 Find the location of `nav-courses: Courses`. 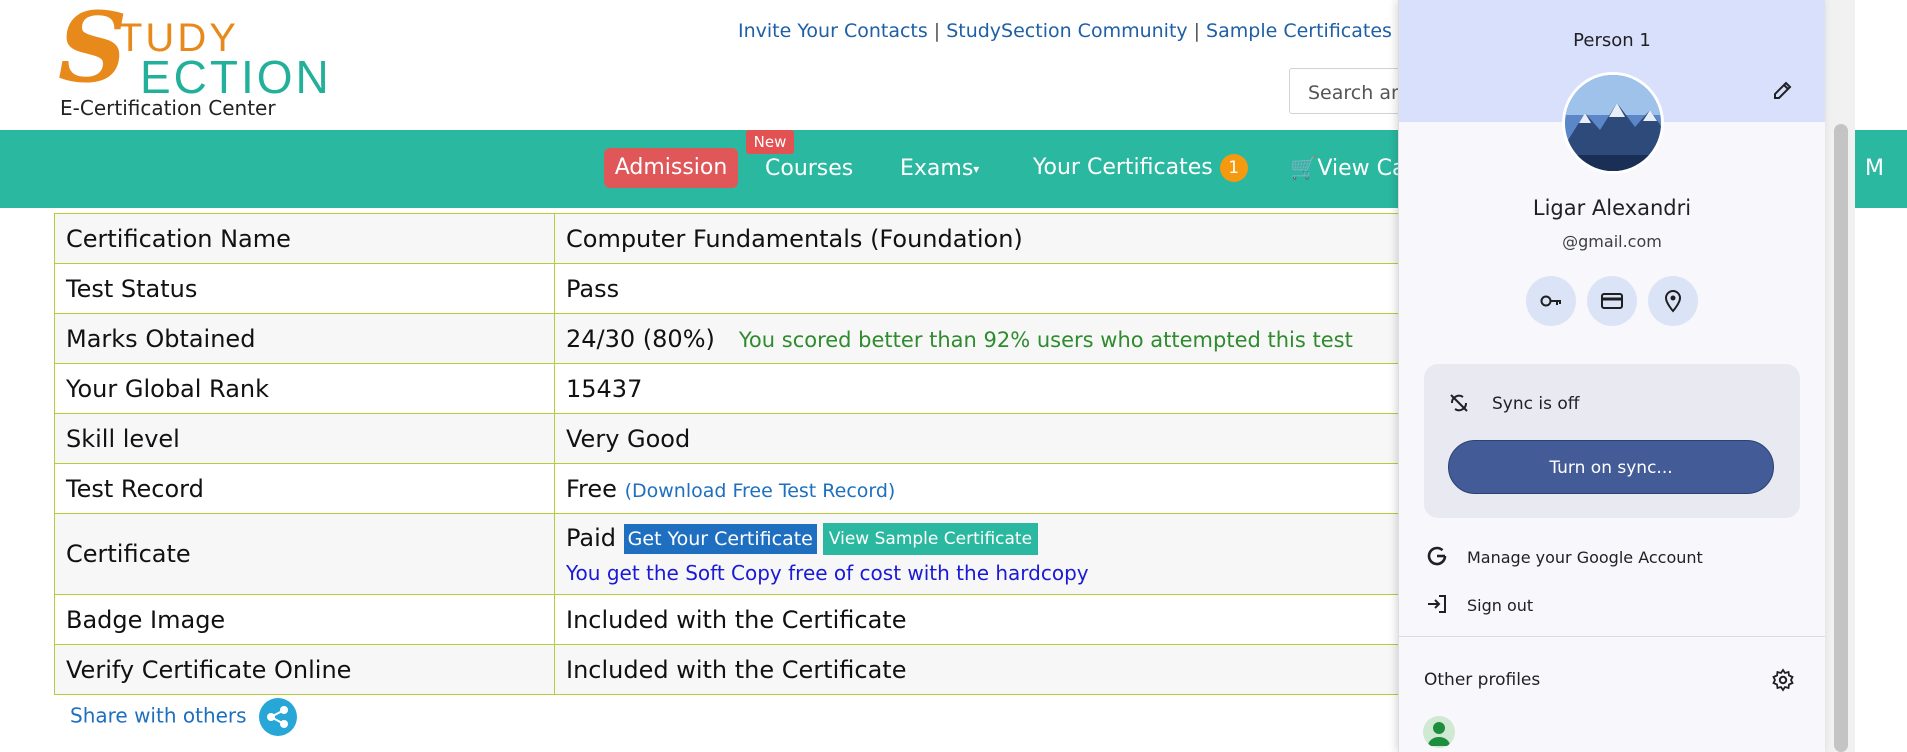

nav-courses: Courses is located at coordinates (809, 168).